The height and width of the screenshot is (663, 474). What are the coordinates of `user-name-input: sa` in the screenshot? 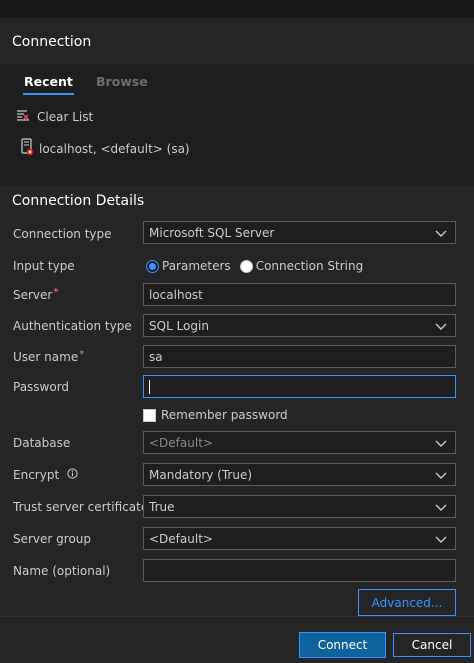 It's located at (299, 356).